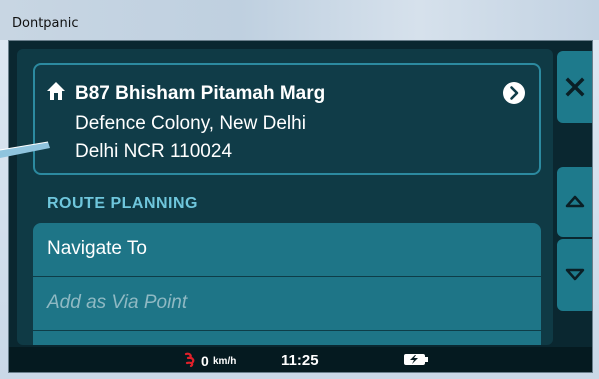 This screenshot has width=599, height=379. What do you see at coordinates (205, 361) in the screenshot?
I see `speed-value: 0` at bounding box center [205, 361].